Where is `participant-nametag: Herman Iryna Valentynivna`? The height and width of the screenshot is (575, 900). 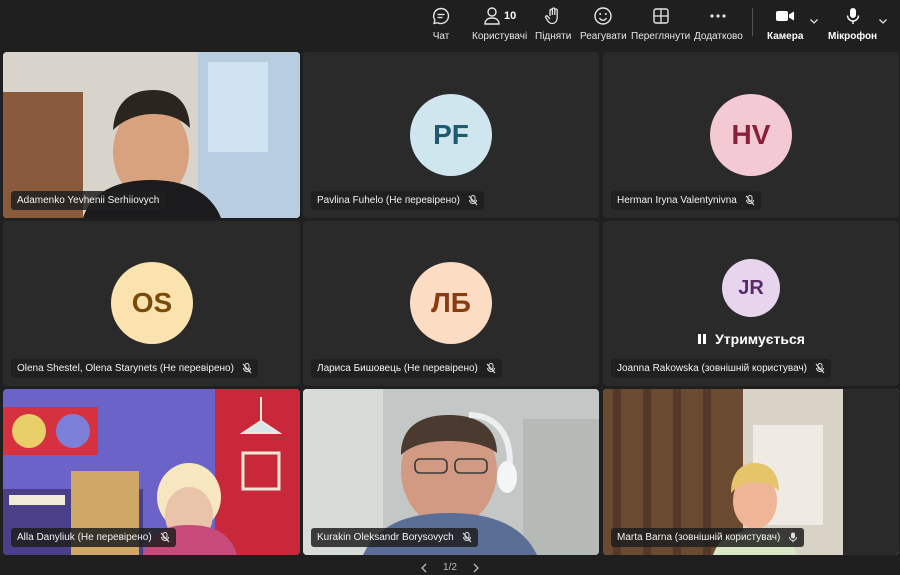 participant-nametag: Herman Iryna Valentynivna is located at coordinates (686, 200).